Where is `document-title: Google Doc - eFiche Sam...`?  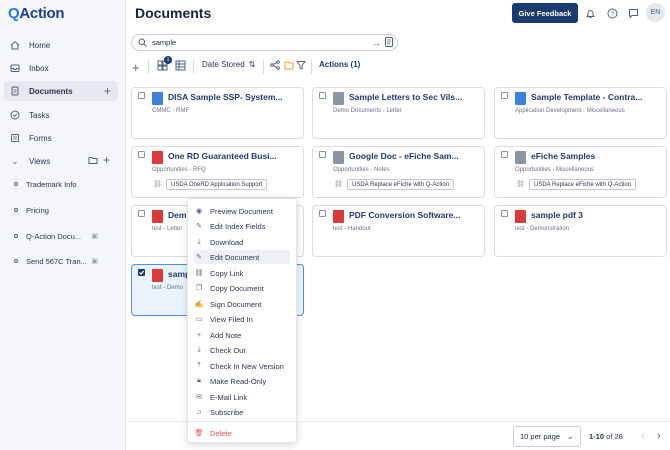 document-title: Google Doc - eFiche Sam... is located at coordinates (415, 156).